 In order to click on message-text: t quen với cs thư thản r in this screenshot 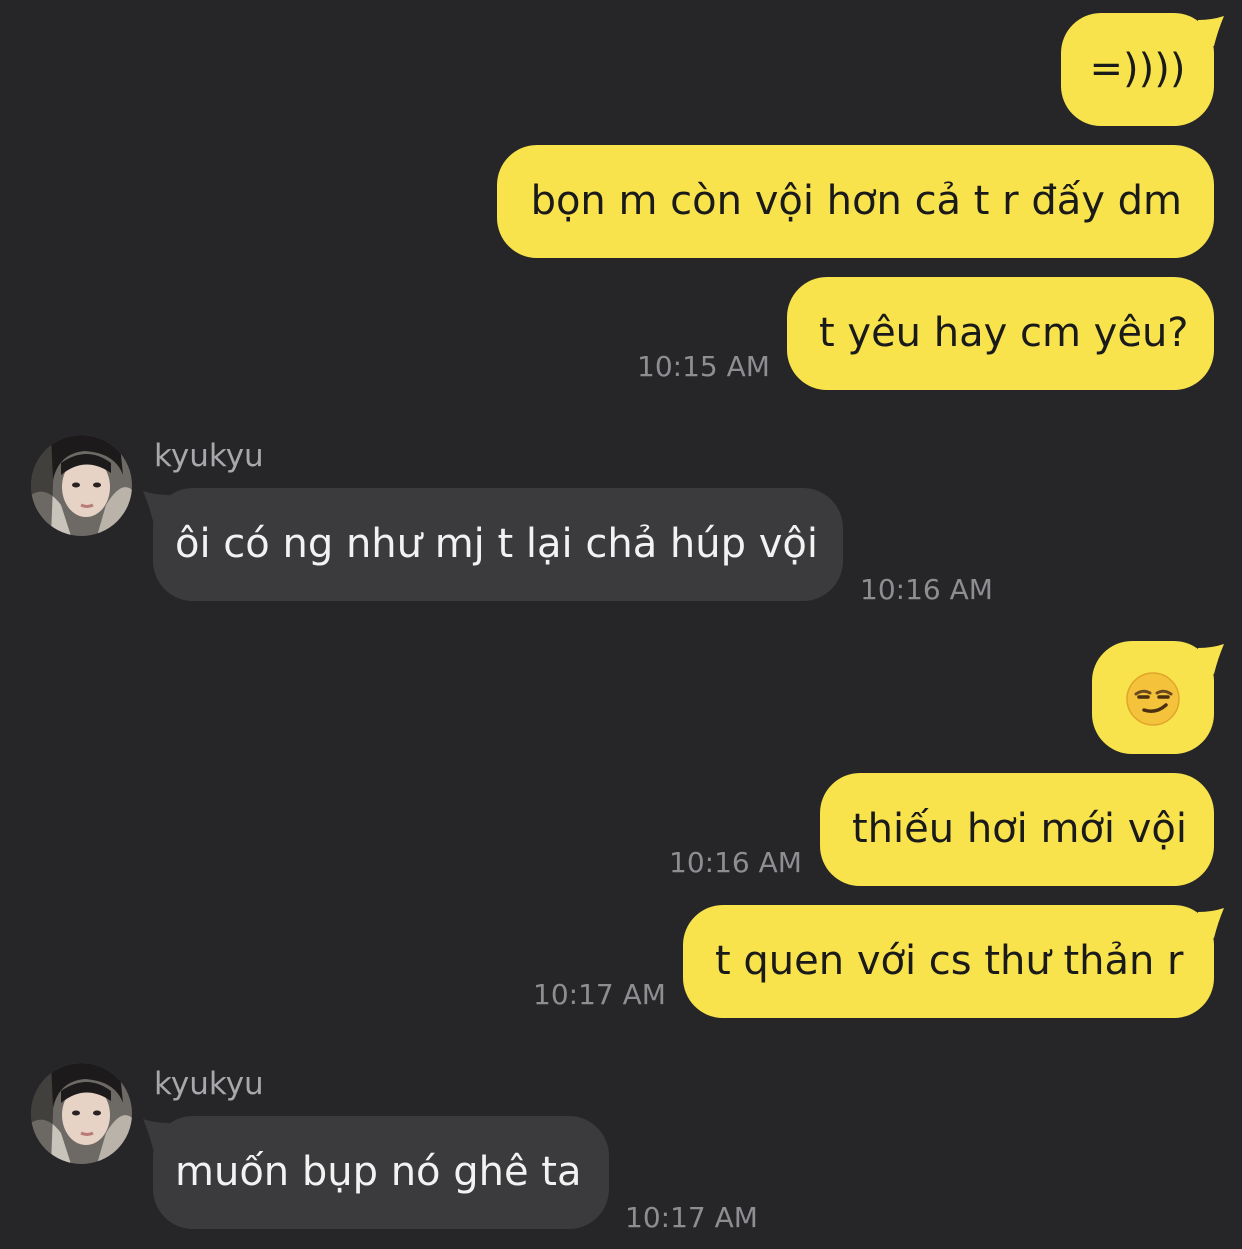, I will do `click(949, 961)`.